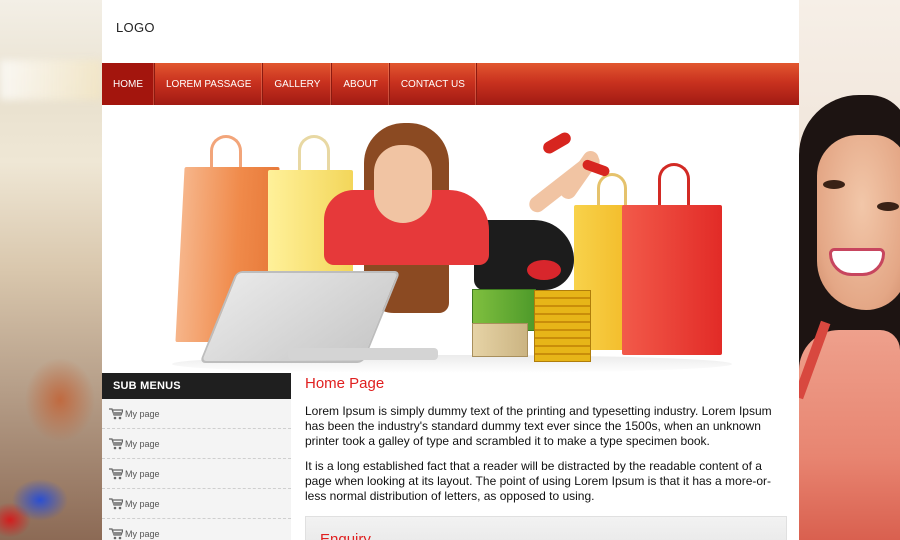 Image resolution: width=900 pixels, height=540 pixels. Describe the element at coordinates (345, 535) in the screenshot. I see `enquiry-title: Enquiry` at that location.